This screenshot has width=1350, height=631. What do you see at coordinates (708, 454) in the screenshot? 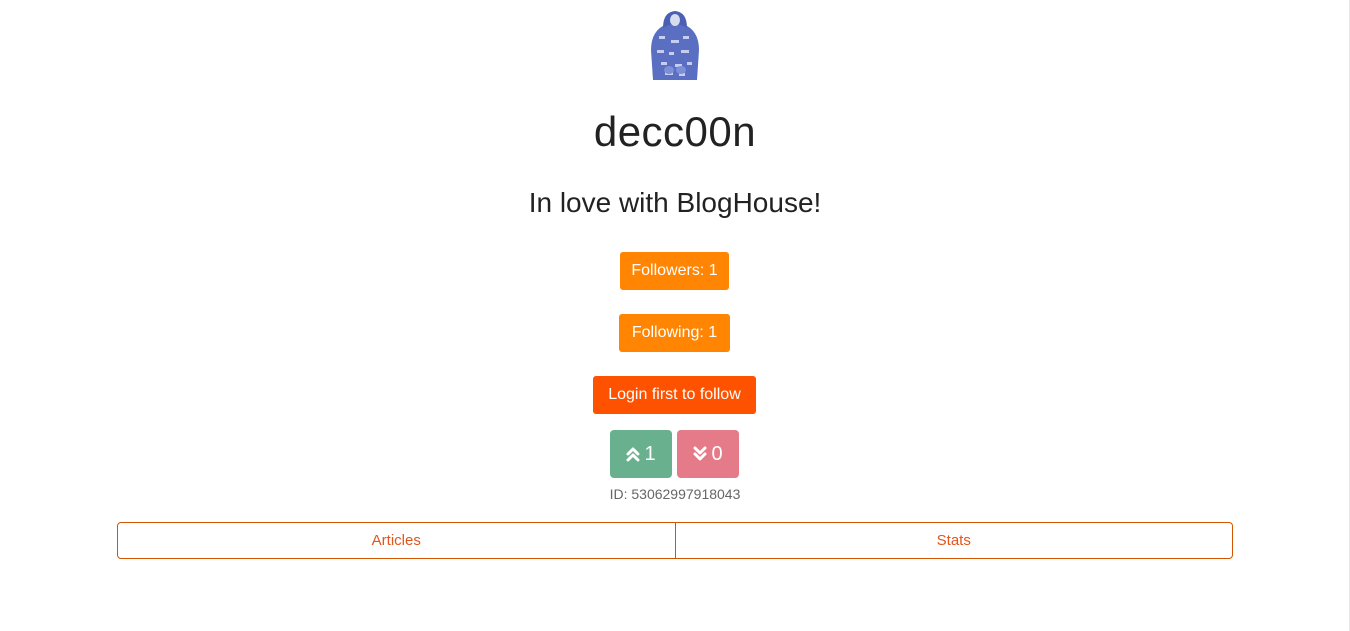
I see `downvote-button: 0` at bounding box center [708, 454].